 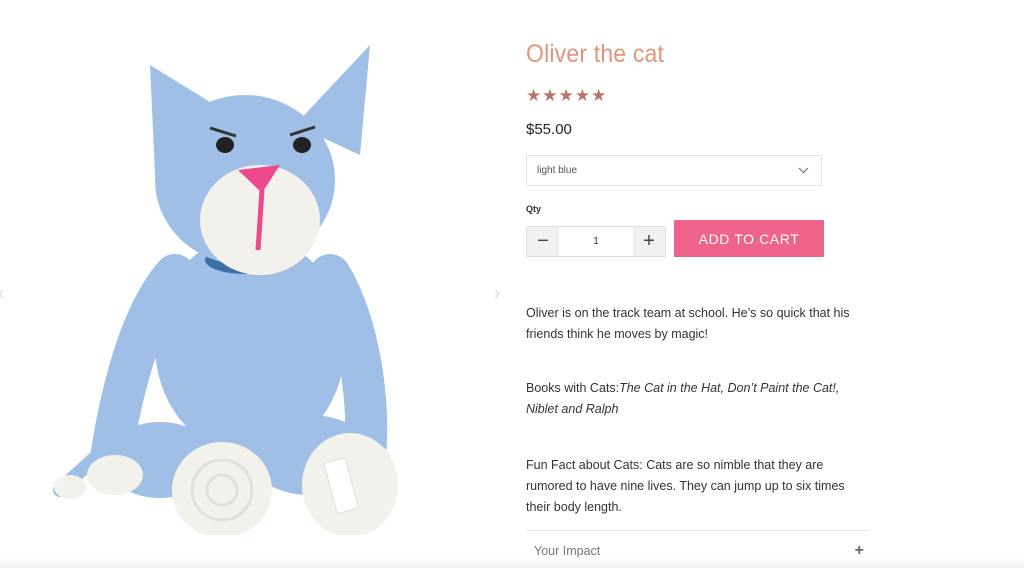 I want to click on bottom-fade, so click(x=512, y=563).